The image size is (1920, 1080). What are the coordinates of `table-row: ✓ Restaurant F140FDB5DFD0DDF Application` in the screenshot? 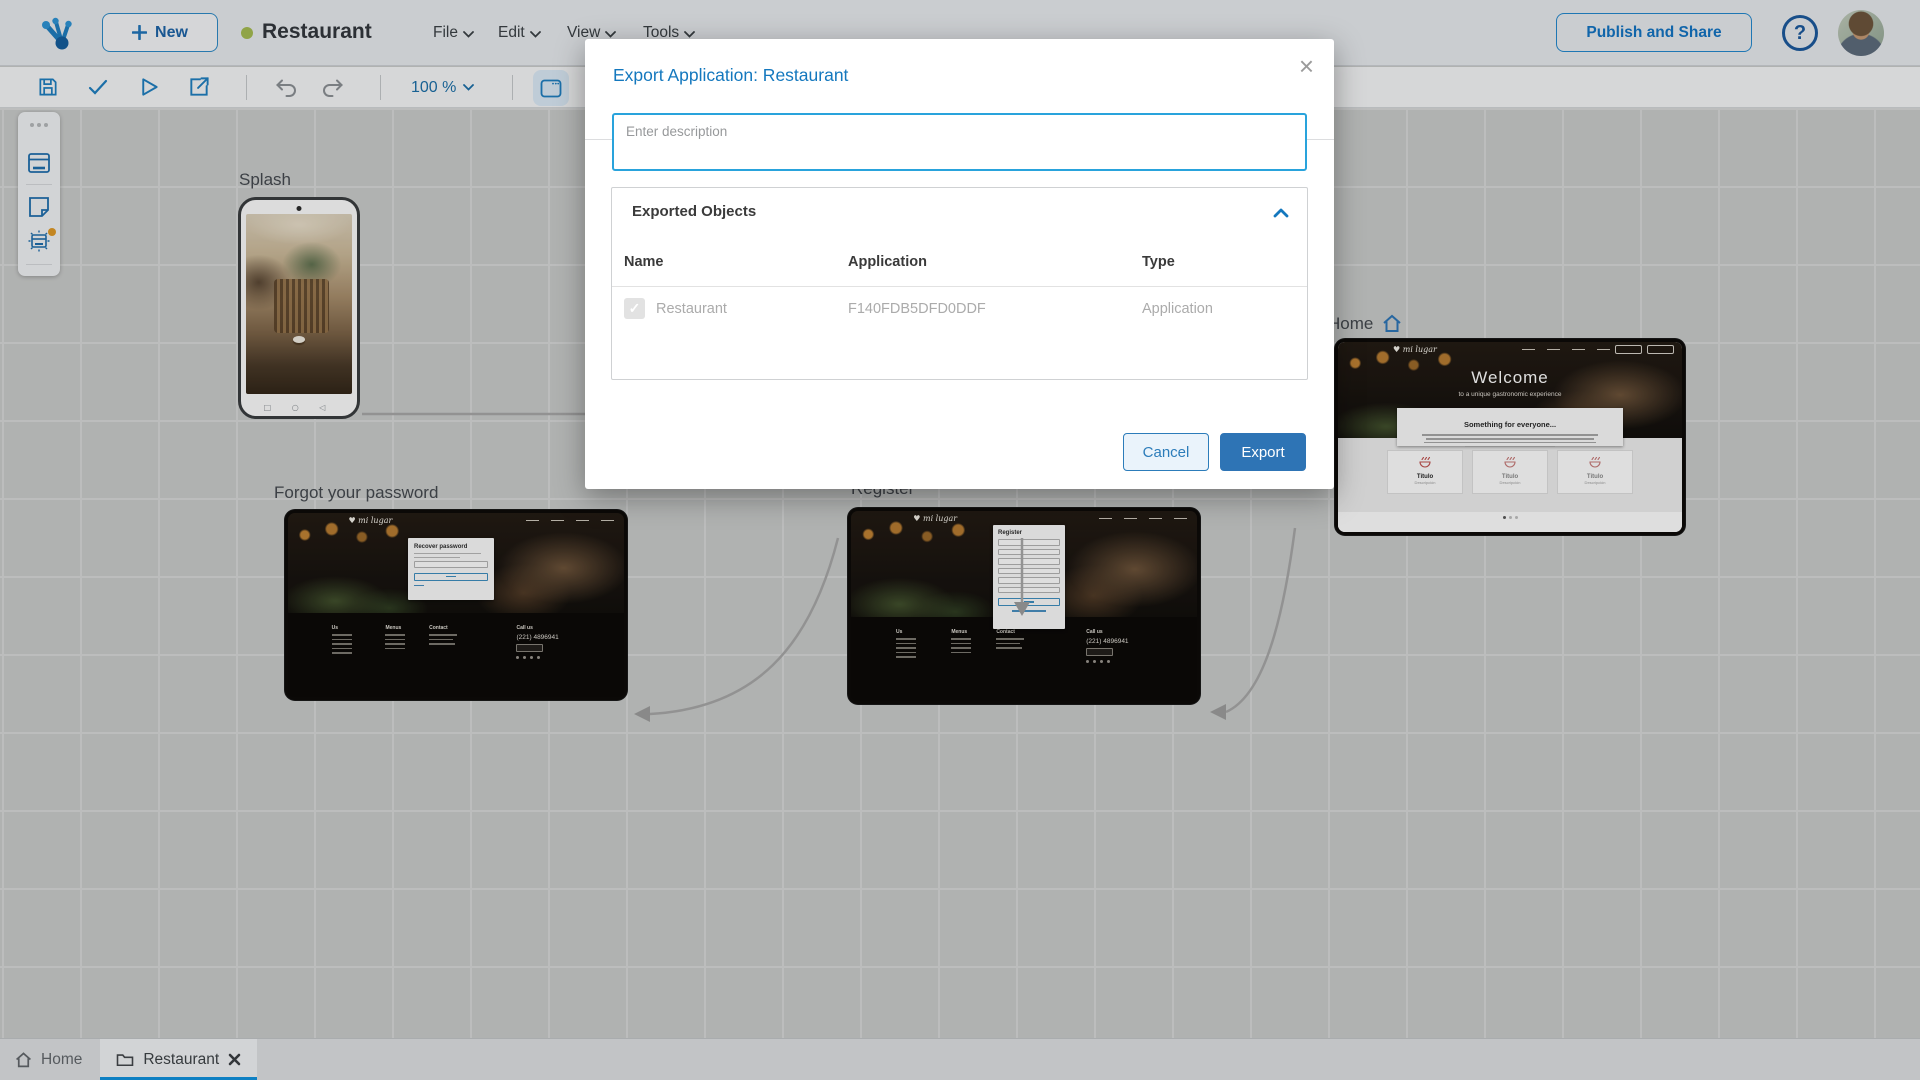 It's located at (959, 308).